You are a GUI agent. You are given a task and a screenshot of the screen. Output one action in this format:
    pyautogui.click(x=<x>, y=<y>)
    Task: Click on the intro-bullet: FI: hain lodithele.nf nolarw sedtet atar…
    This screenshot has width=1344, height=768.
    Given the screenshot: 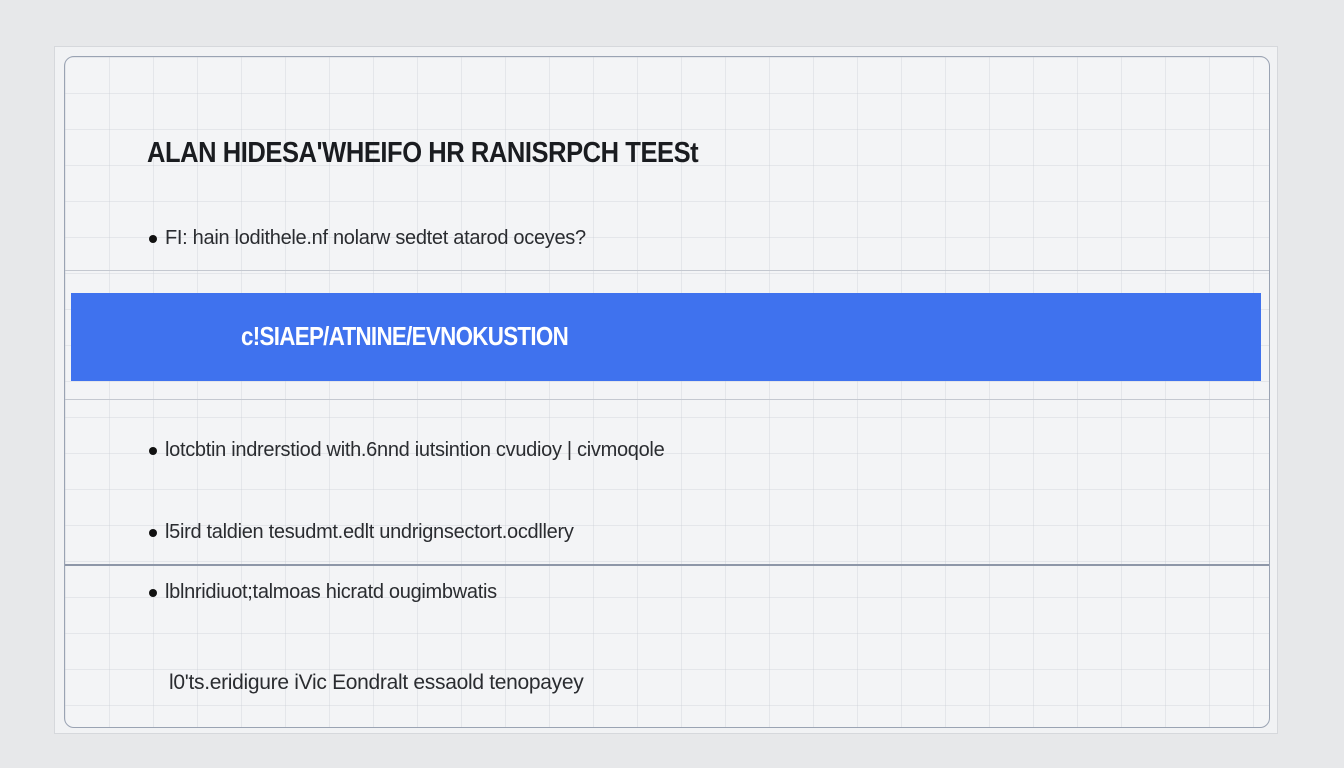 What is the action you would take?
    pyautogui.click(x=367, y=238)
    